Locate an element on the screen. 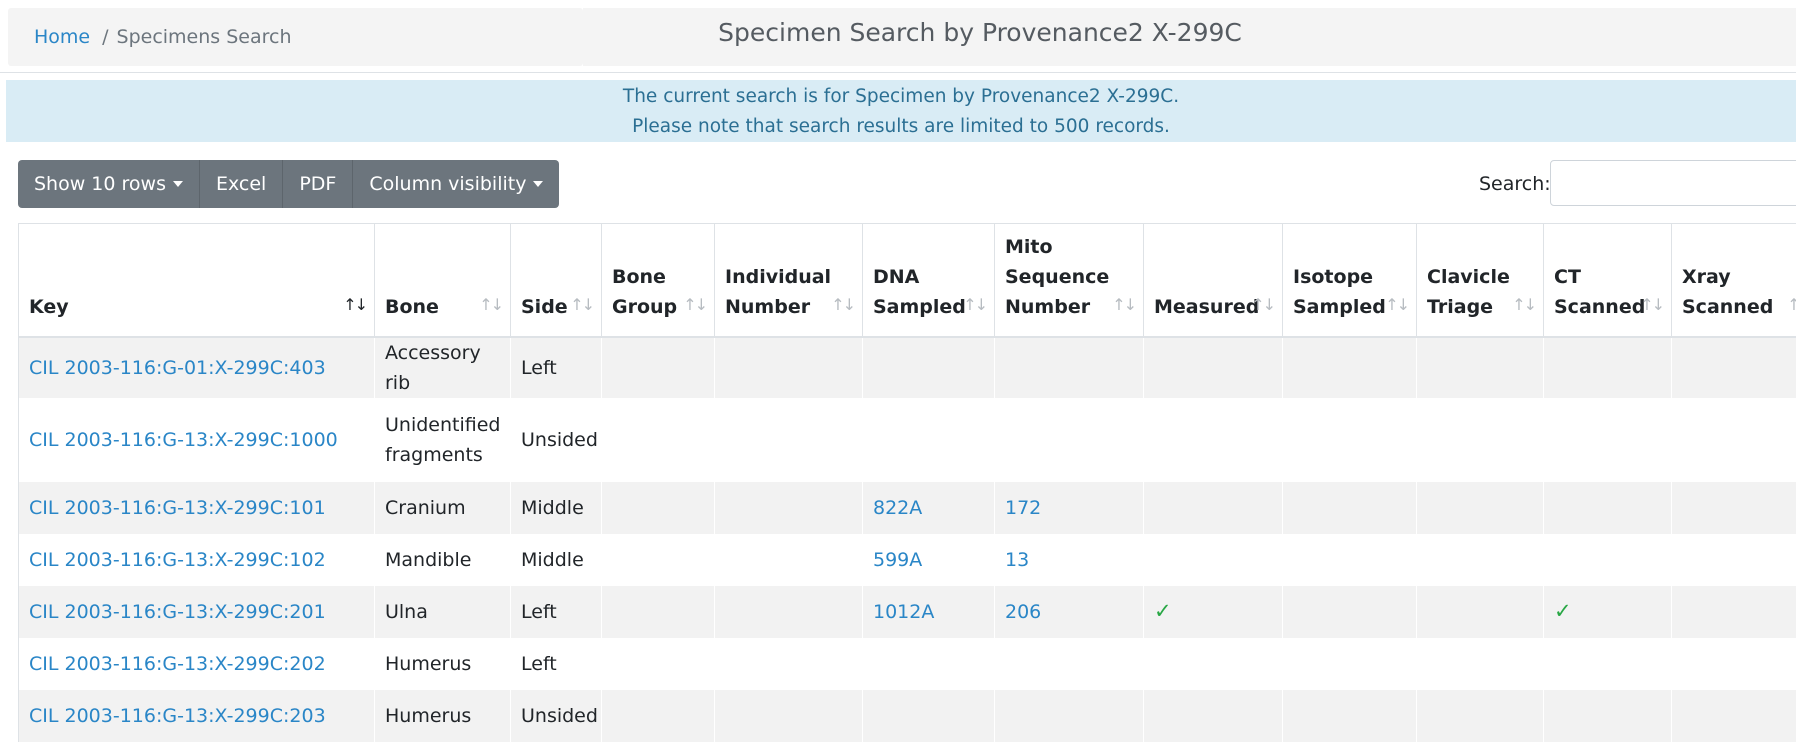 This screenshot has width=1796, height=742. dna-sampled-link: 599A is located at coordinates (897, 560).